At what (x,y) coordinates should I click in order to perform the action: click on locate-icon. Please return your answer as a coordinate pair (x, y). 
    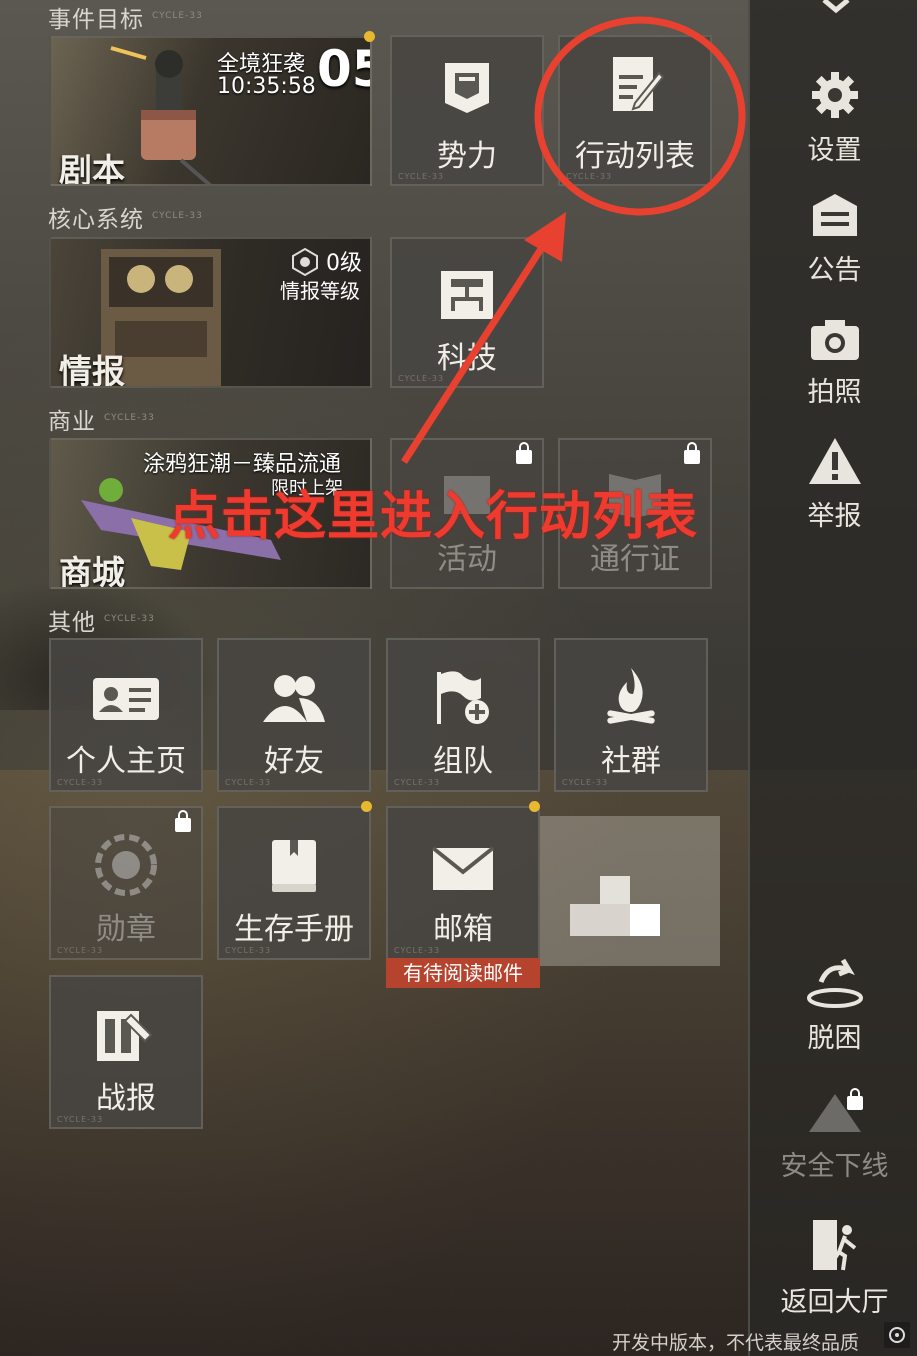
    Looking at the image, I should click on (897, 1335).